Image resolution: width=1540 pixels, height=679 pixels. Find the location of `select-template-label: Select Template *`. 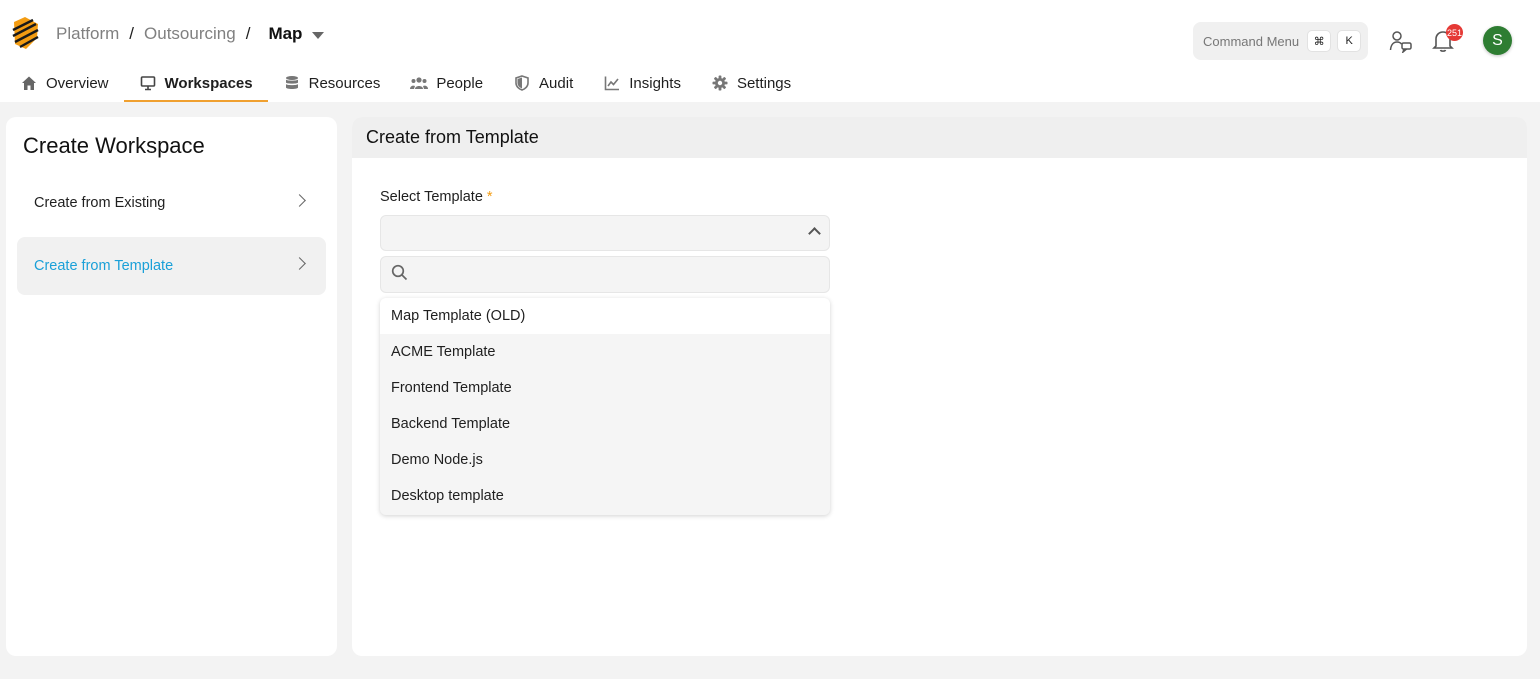

select-template-label: Select Template * is located at coordinates (436, 197).